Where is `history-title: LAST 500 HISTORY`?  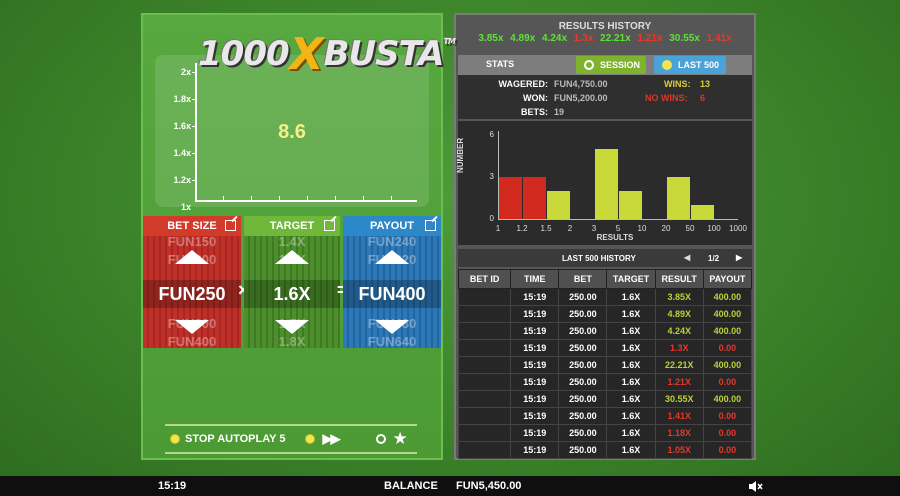
history-title: LAST 500 HISTORY is located at coordinates (599, 258).